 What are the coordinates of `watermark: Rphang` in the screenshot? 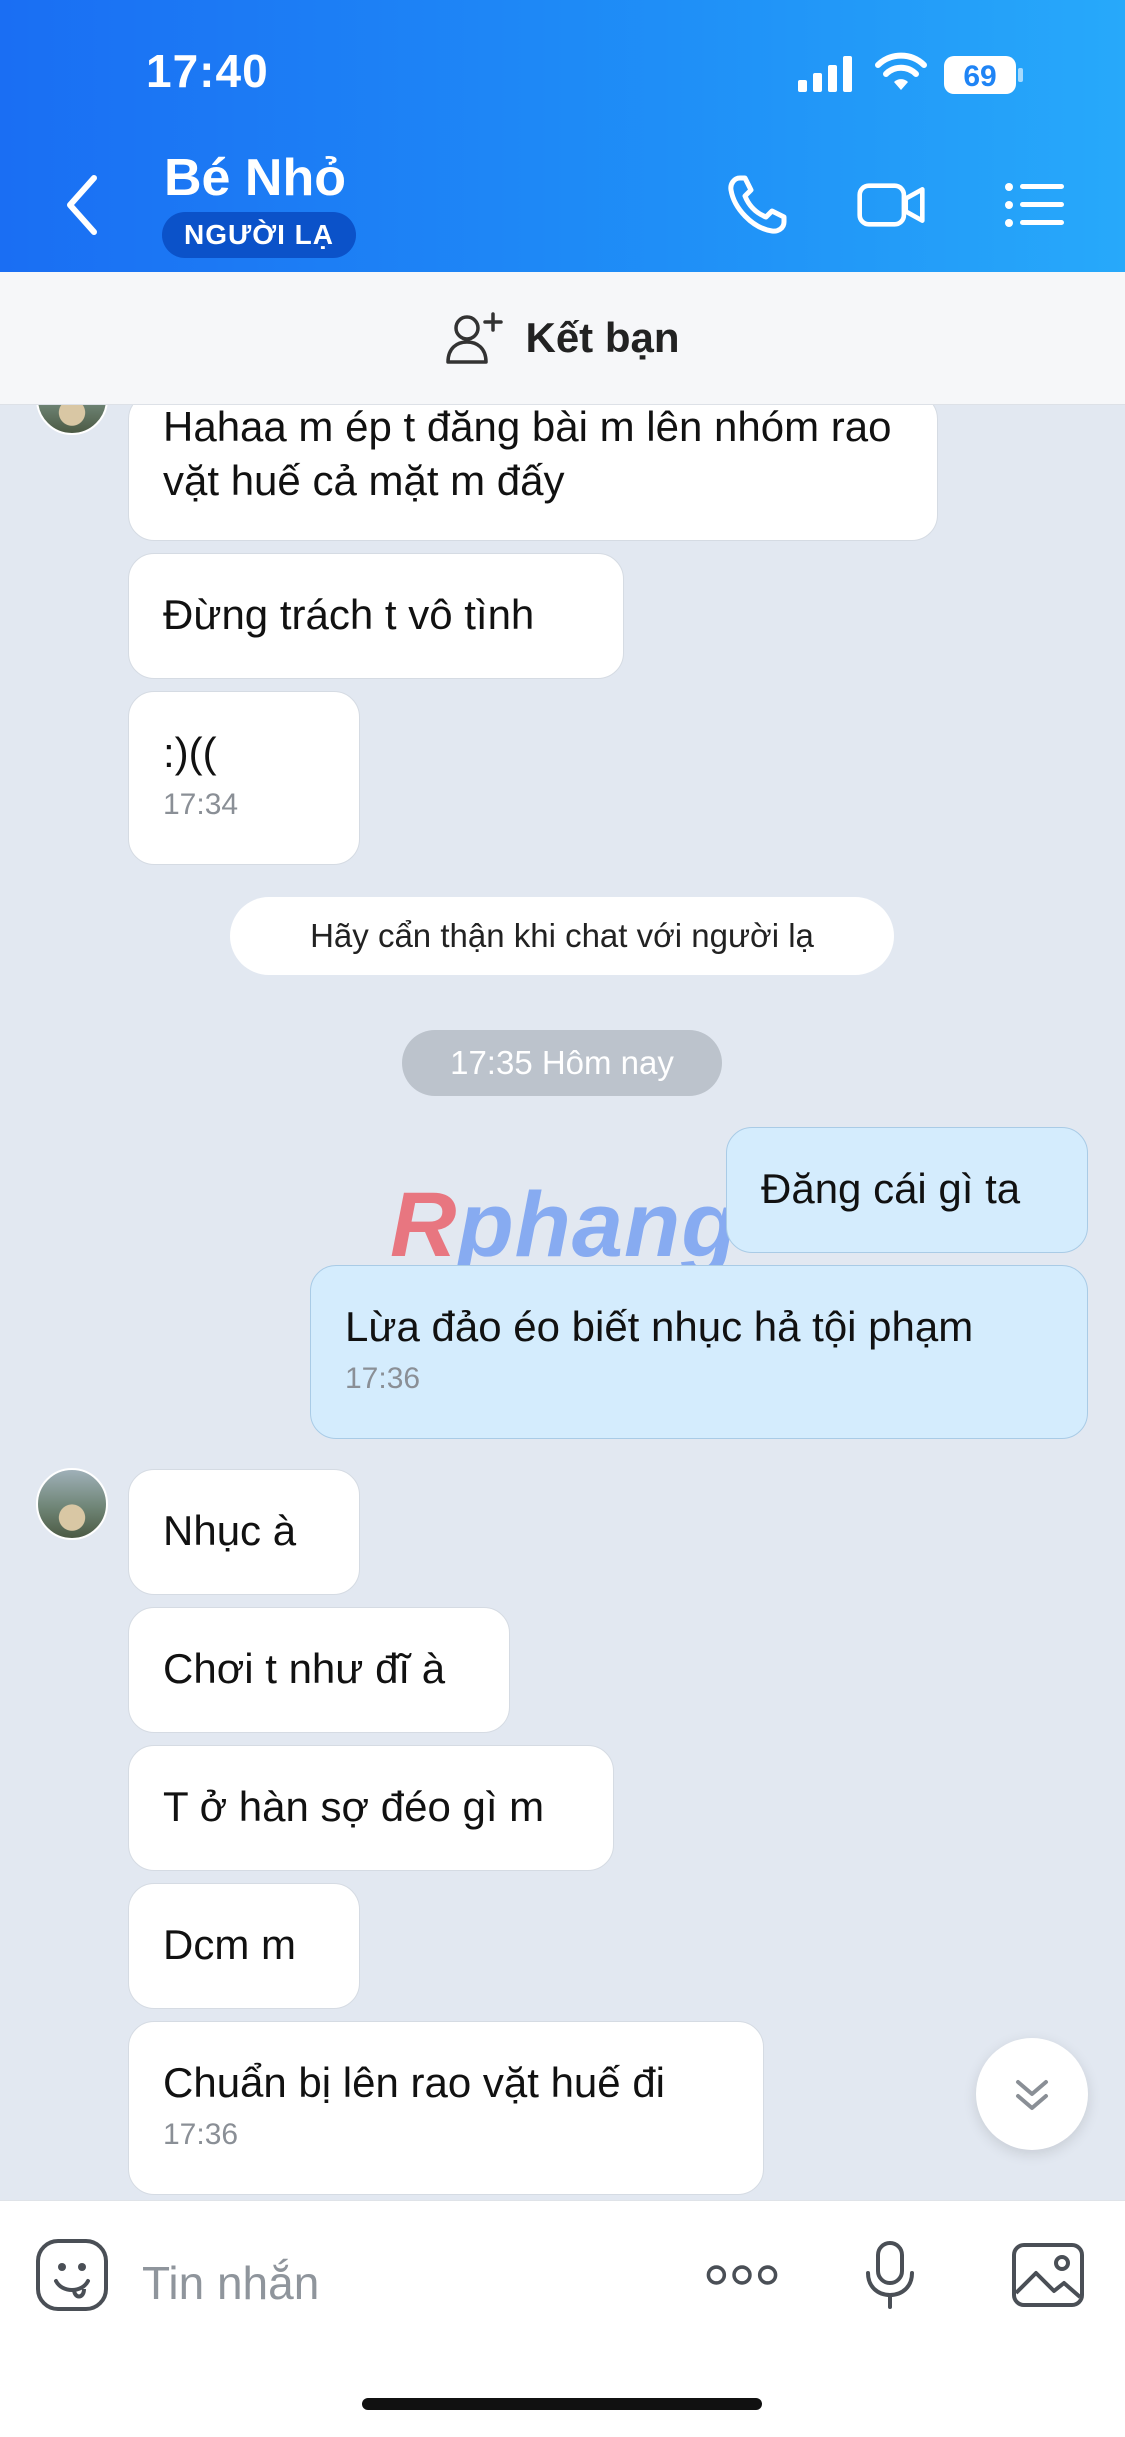 It's located at (564, 1225).